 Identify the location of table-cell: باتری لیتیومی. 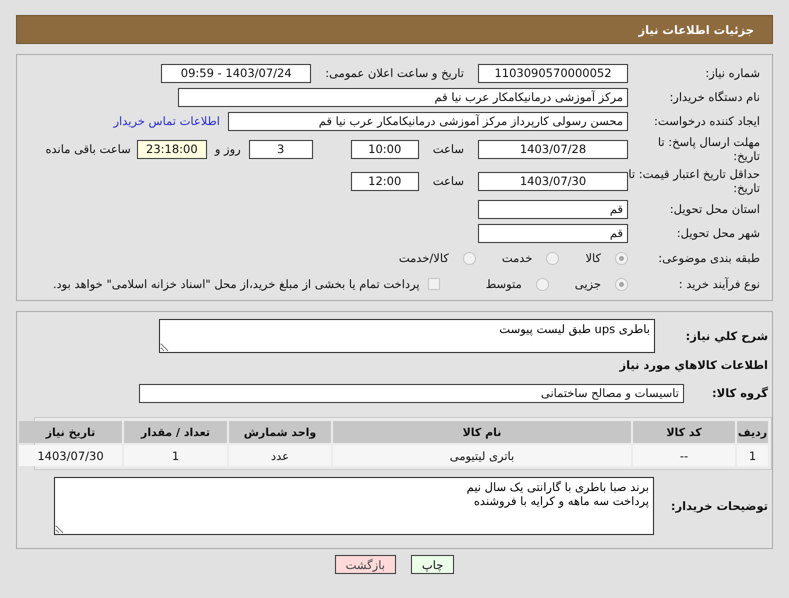
(482, 455).